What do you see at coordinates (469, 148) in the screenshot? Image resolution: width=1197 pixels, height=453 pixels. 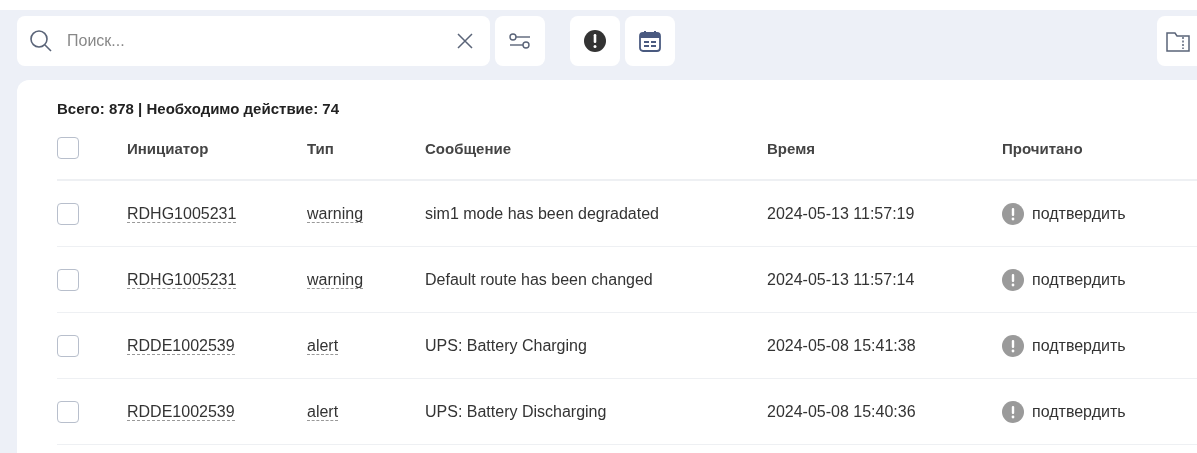 I see `column-header: Сообщение` at bounding box center [469, 148].